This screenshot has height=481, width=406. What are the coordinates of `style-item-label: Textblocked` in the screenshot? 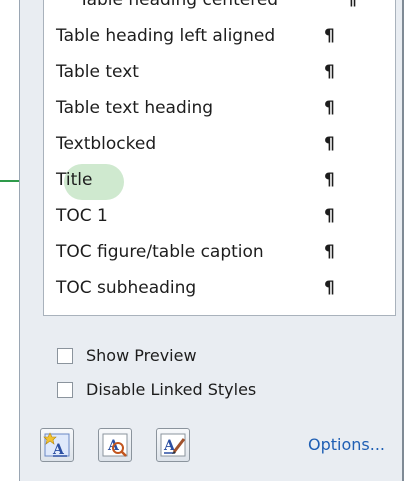 It's located at (106, 144).